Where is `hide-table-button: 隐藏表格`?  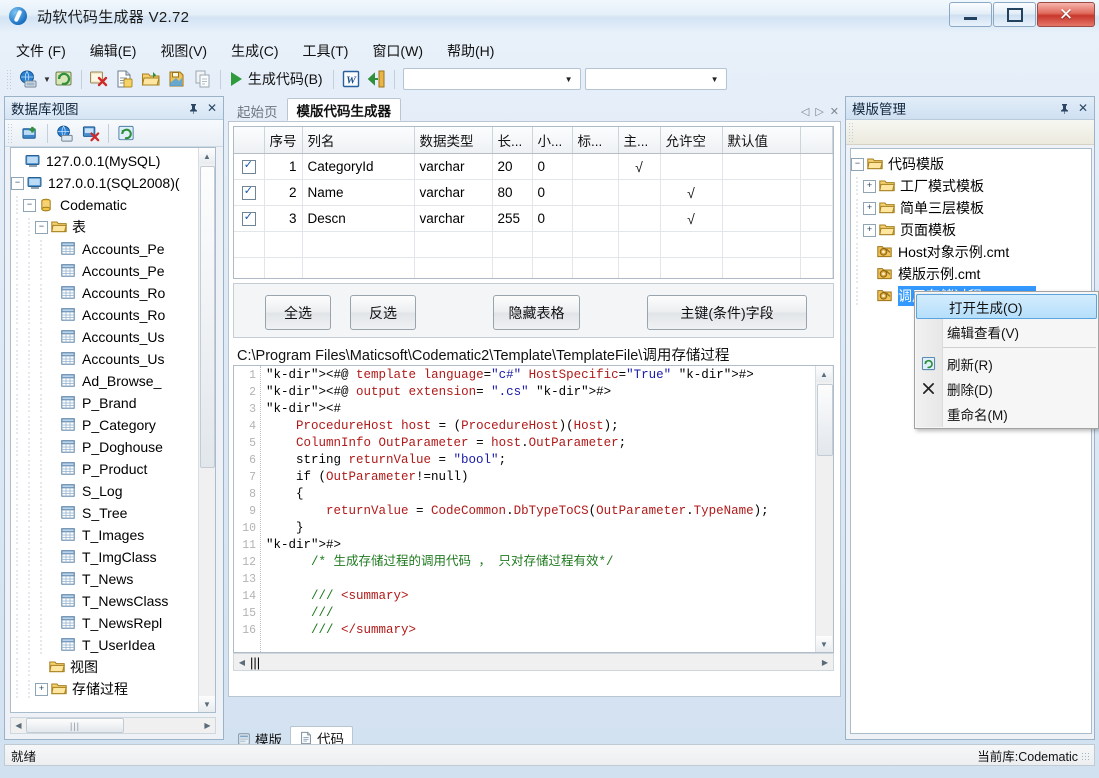
hide-table-button: 隐藏表格 is located at coordinates (536, 312).